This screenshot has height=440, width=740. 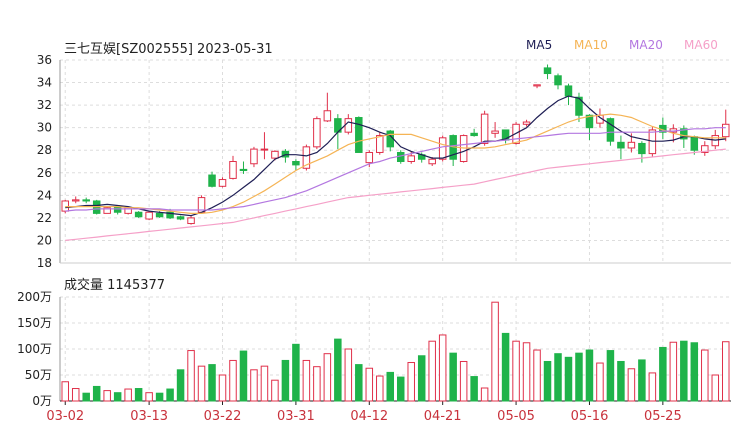 I want to click on price-tick-label: 30, so click(x=44, y=128).